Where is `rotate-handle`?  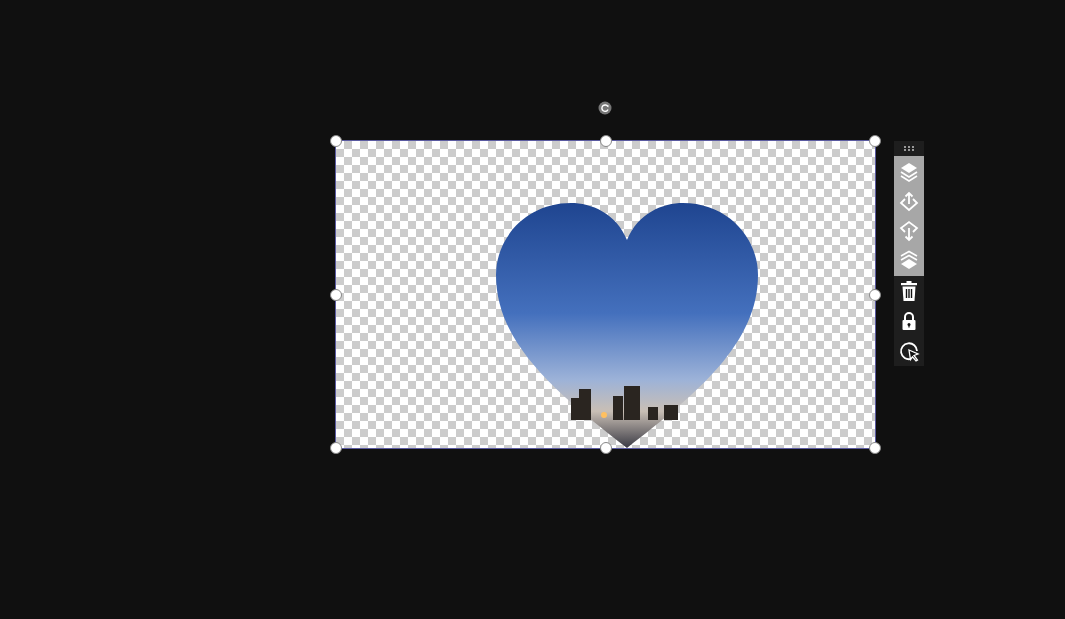
rotate-handle is located at coordinates (605, 108).